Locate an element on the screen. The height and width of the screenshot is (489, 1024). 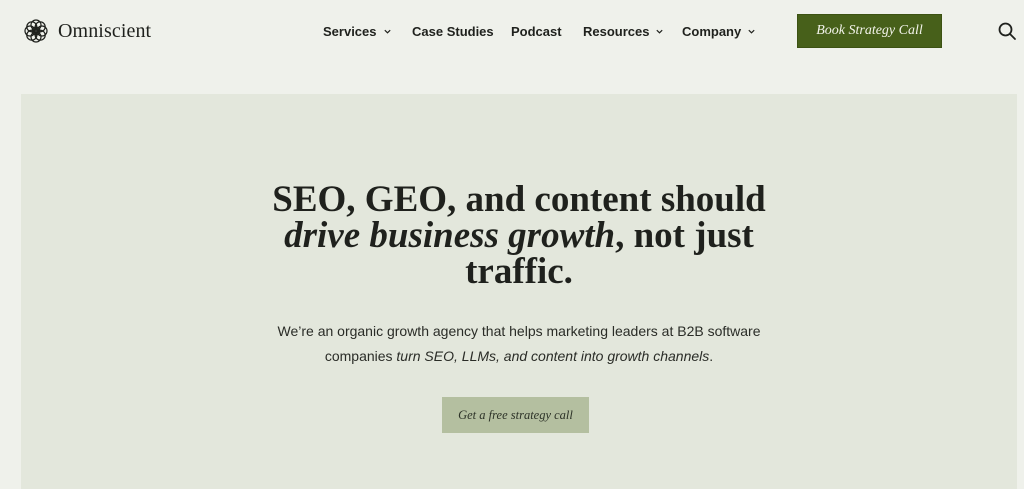
nav-item-label: Case Studies is located at coordinates (453, 31).